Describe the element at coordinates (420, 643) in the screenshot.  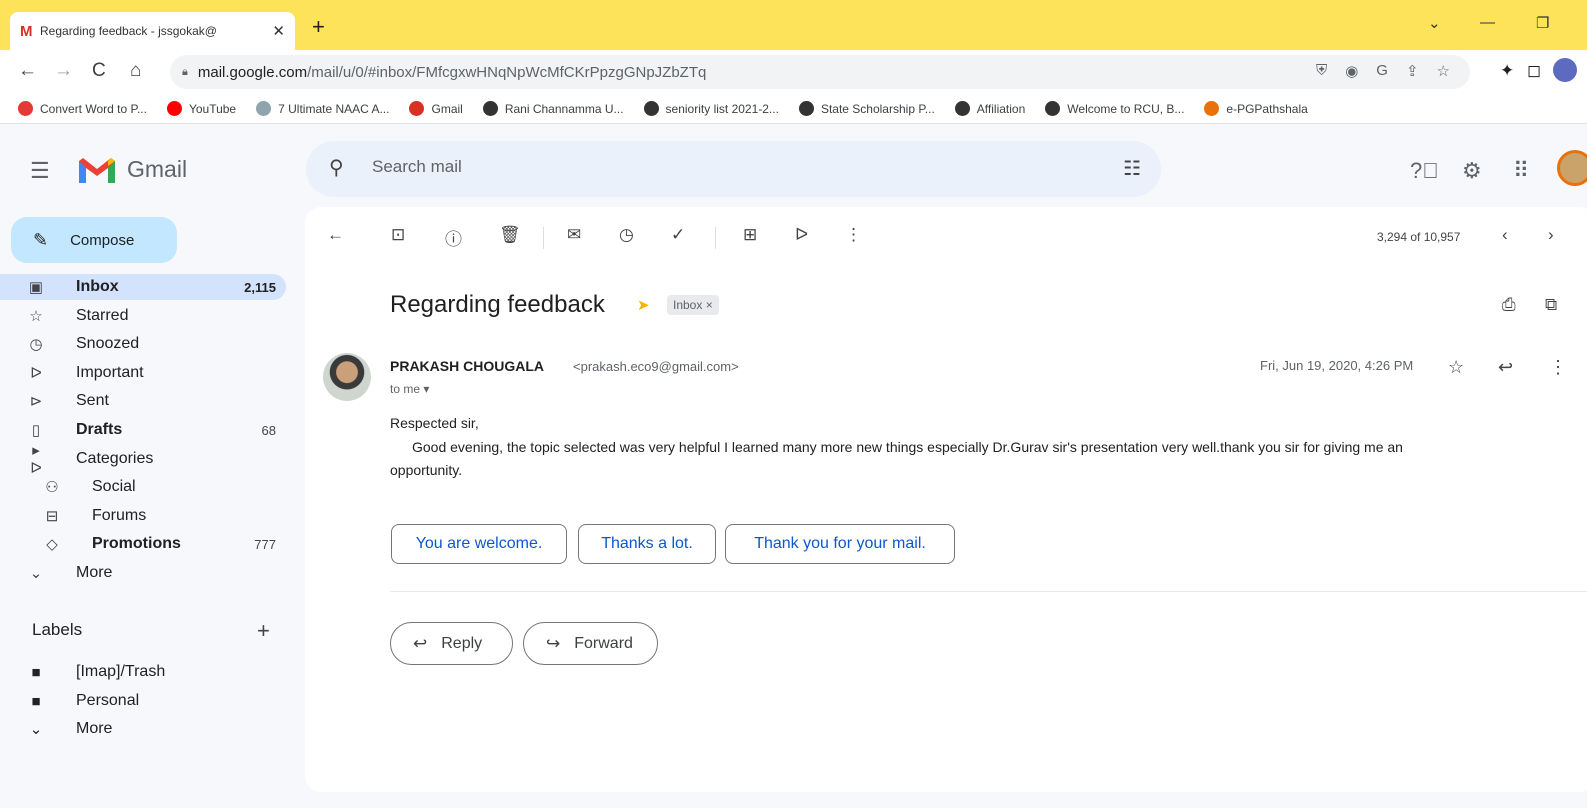
I see `reply-arrow-icon: ↩` at that location.